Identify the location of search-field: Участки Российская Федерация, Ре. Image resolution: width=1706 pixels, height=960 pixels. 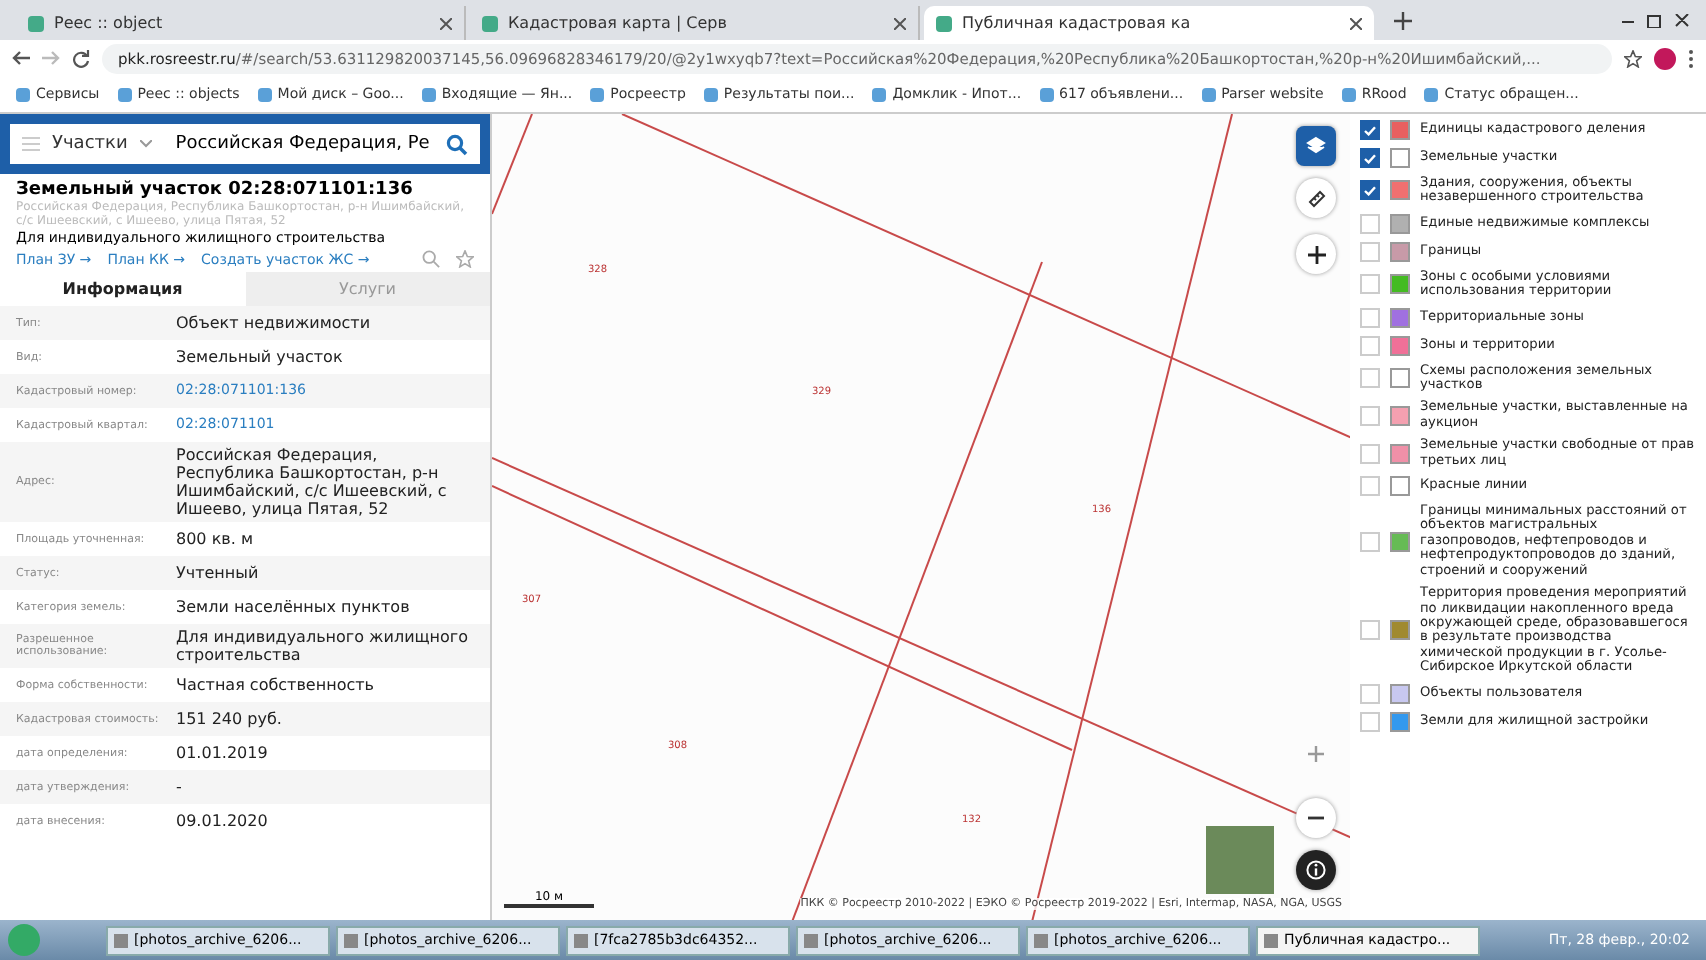
(245, 144).